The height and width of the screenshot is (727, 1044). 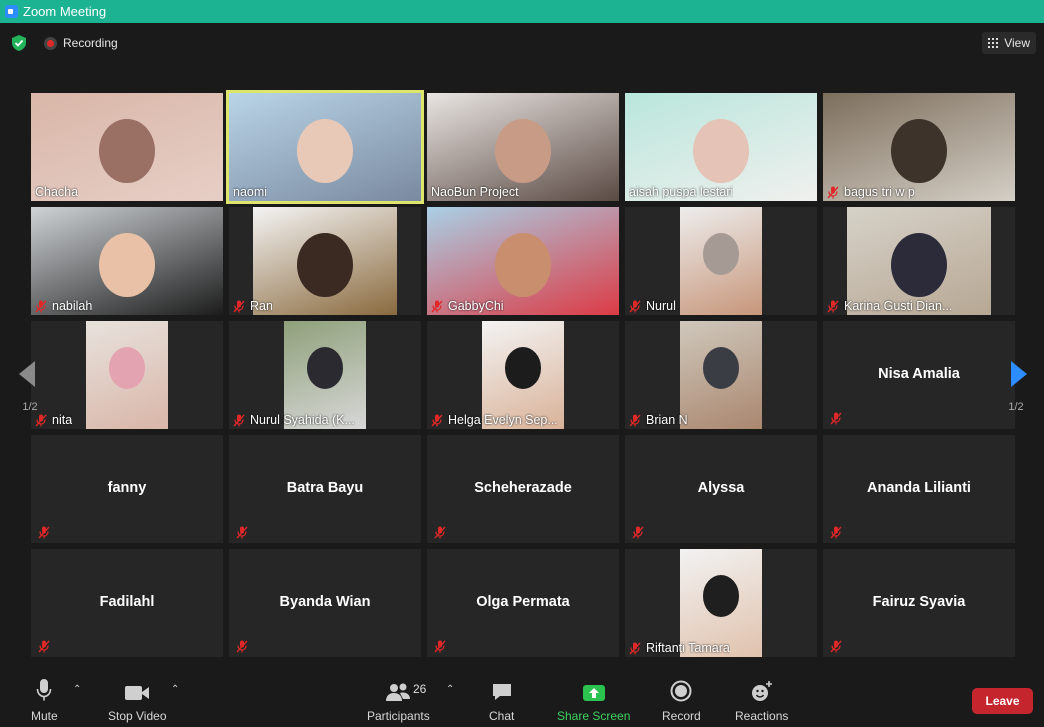 I want to click on participant-name: NaoBun Project, so click(x=475, y=192).